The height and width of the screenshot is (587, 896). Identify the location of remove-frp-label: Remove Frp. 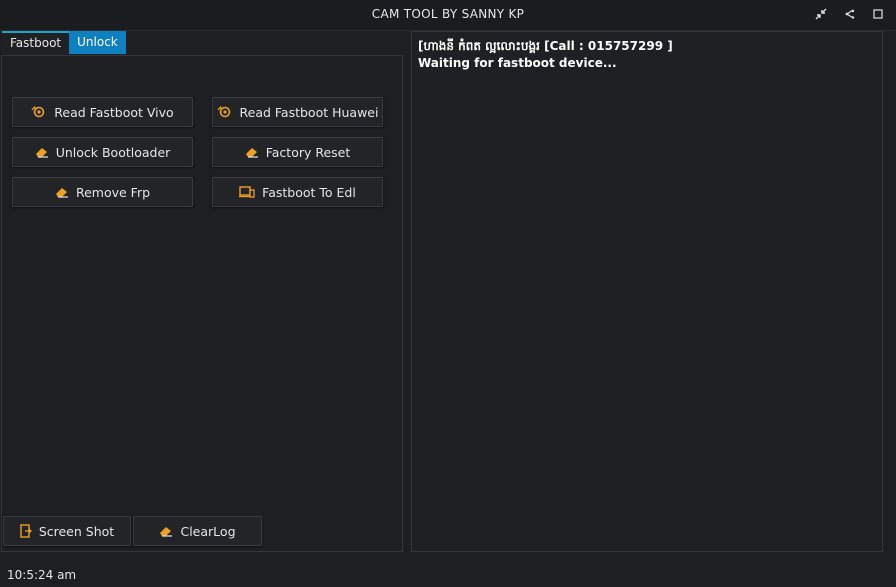
(113, 192).